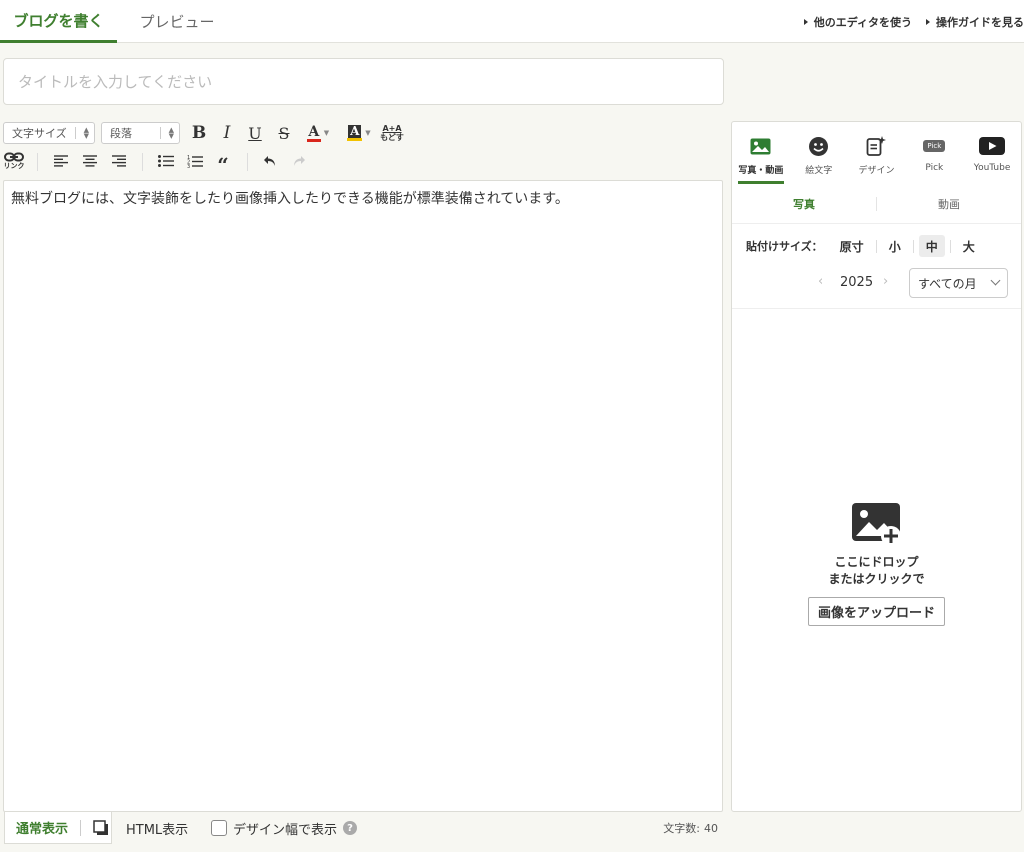 The width and height of the screenshot is (1024, 852). I want to click on align-center-button, so click(90, 161).